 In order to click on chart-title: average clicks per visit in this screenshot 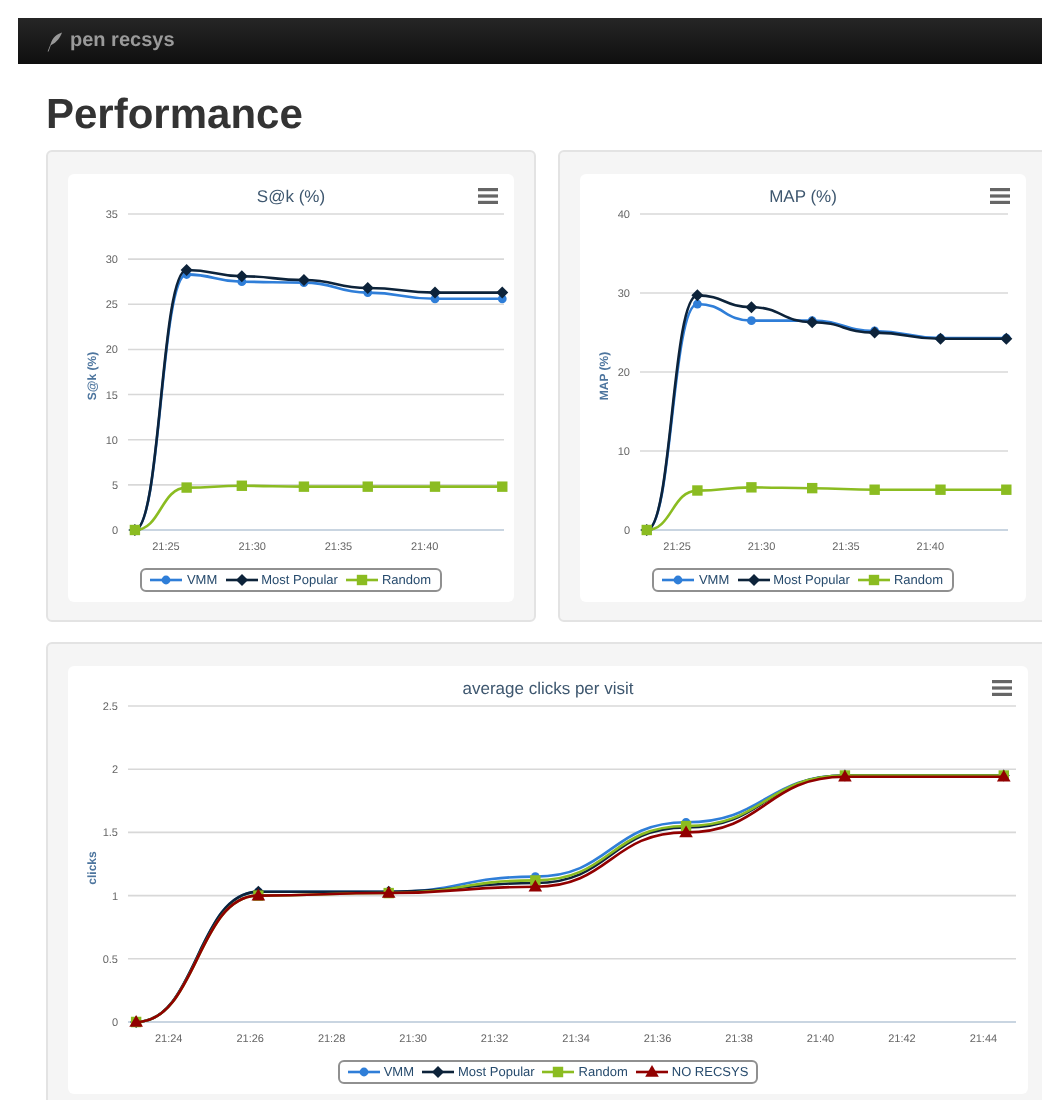, I will do `click(548, 689)`.